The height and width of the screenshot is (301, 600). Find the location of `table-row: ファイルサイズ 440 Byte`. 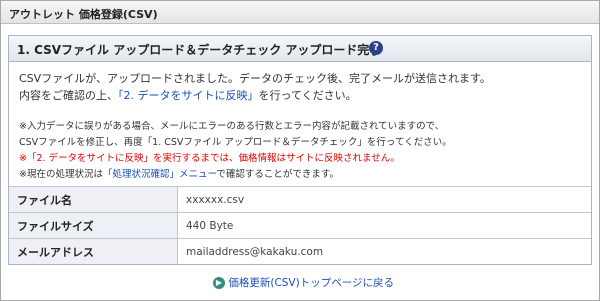

table-row: ファイルサイズ 440 Byte is located at coordinates (300, 225).